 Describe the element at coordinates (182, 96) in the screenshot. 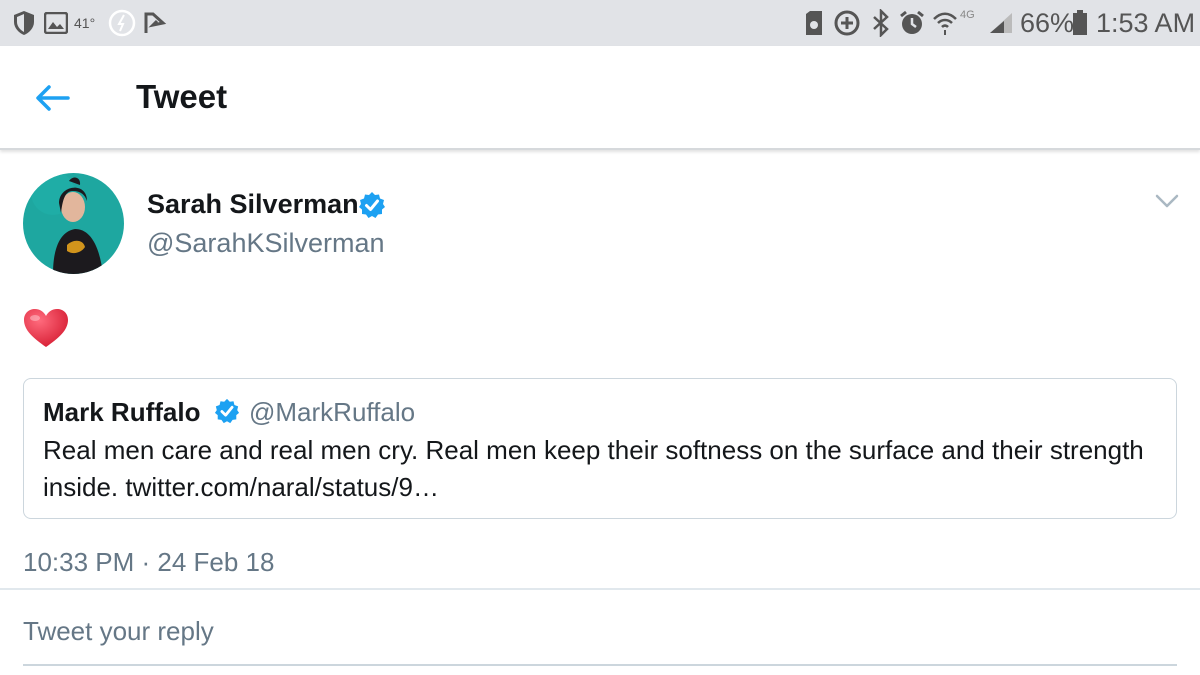

I see `page-title: Tweet` at that location.